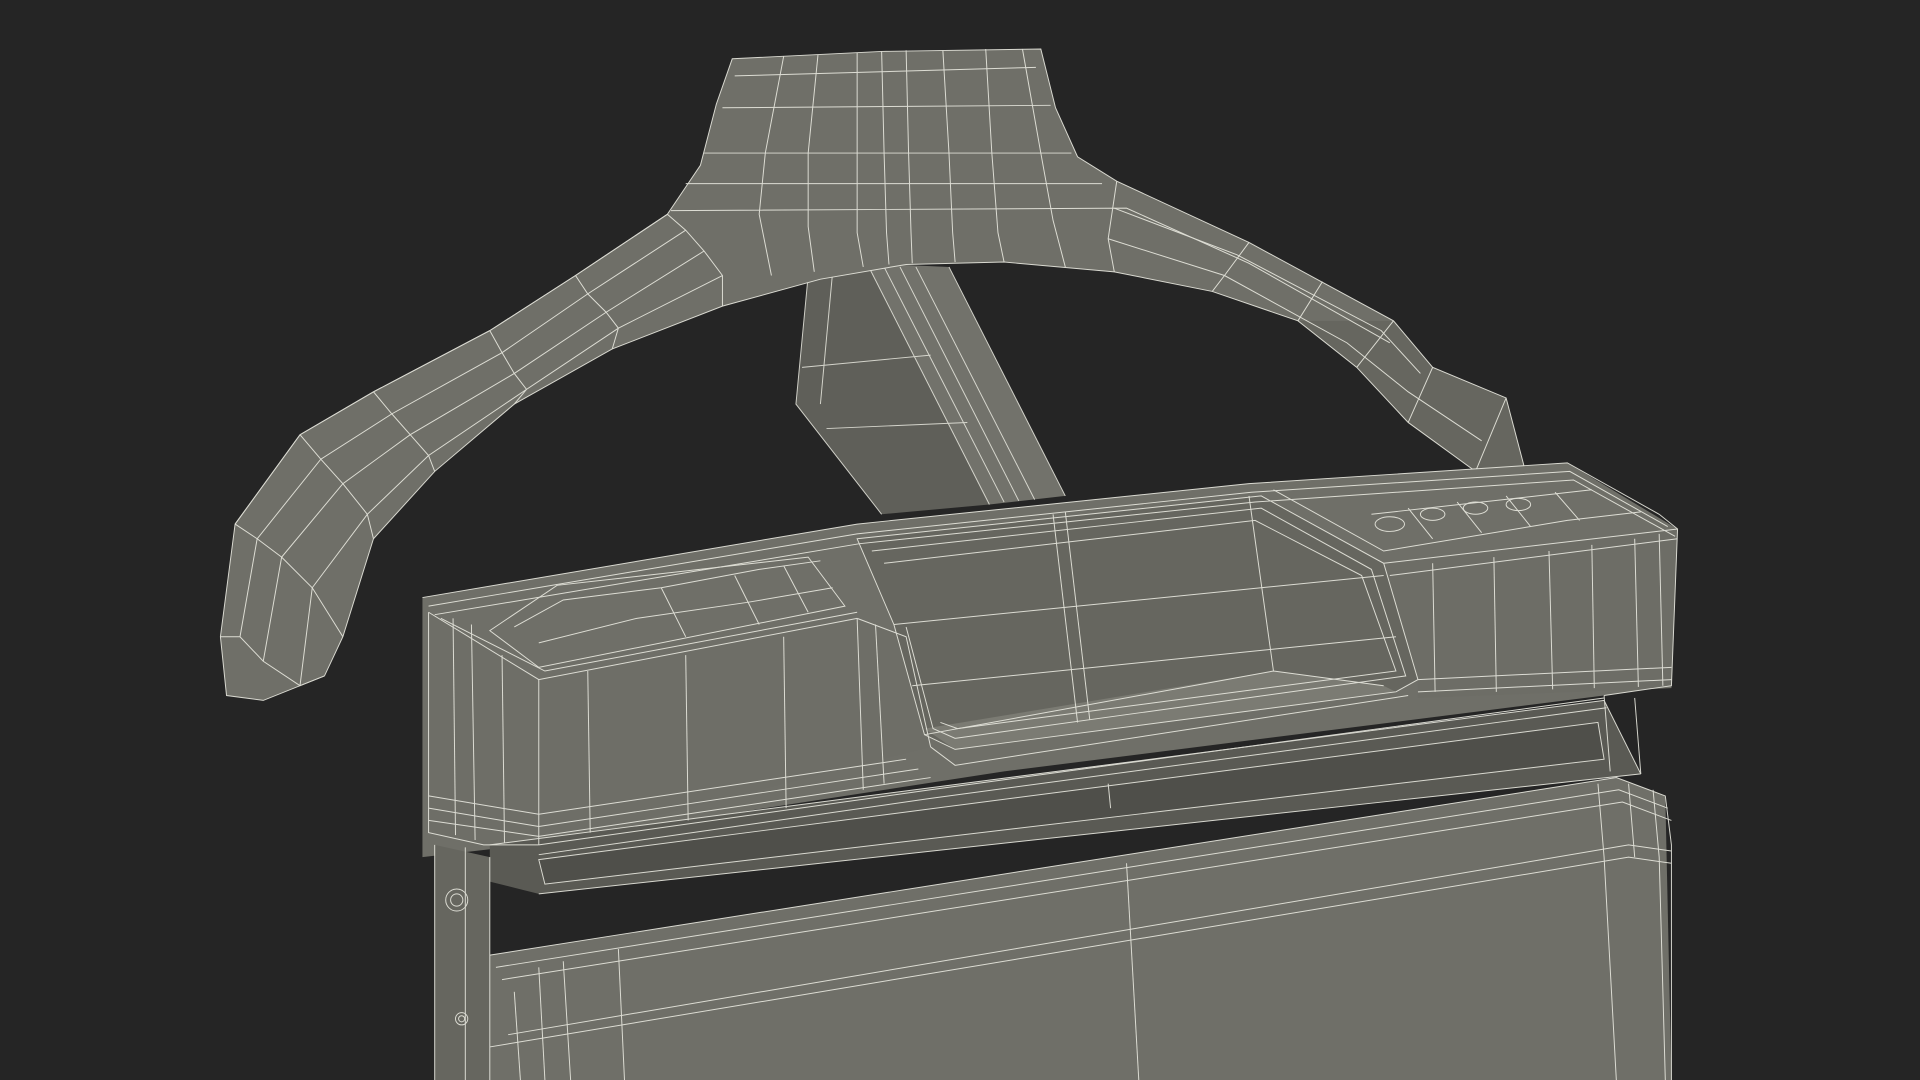  What do you see at coordinates (930, 389) in the screenshot?
I see `support-bar` at bounding box center [930, 389].